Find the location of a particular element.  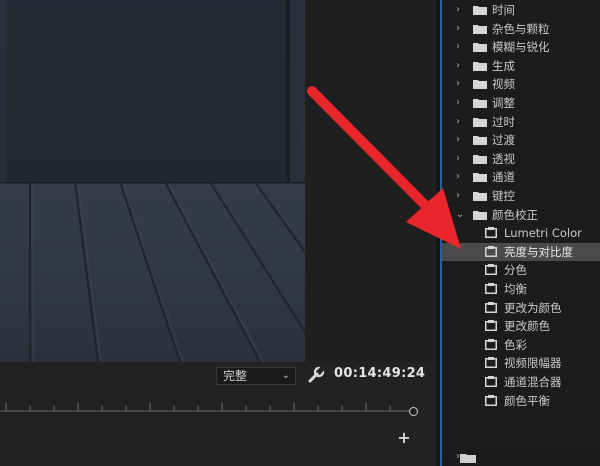

effect-label: 颜色平衡 is located at coordinates (527, 399).